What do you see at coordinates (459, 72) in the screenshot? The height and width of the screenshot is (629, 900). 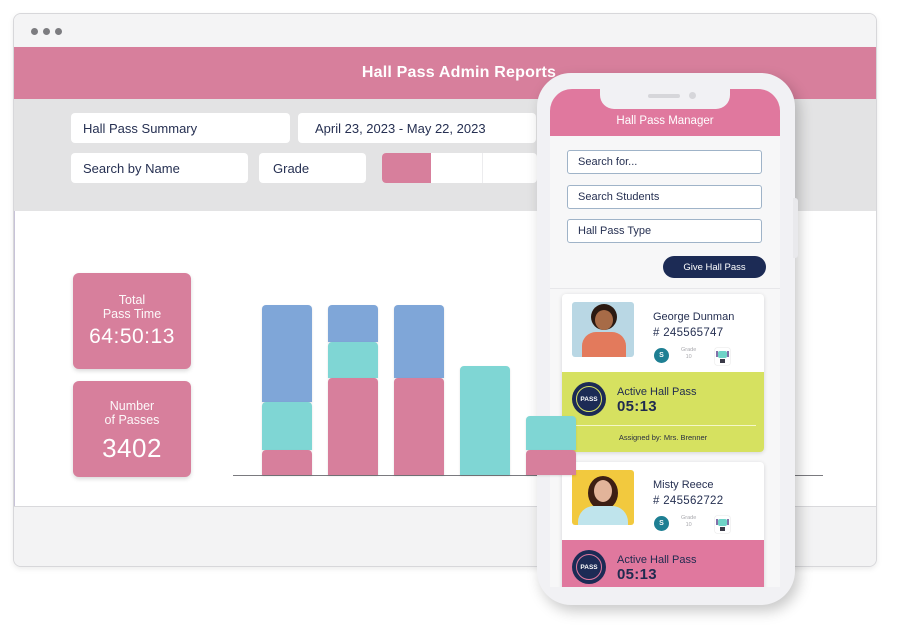 I see `page-title: Hall Pass Admin Reports` at bounding box center [459, 72].